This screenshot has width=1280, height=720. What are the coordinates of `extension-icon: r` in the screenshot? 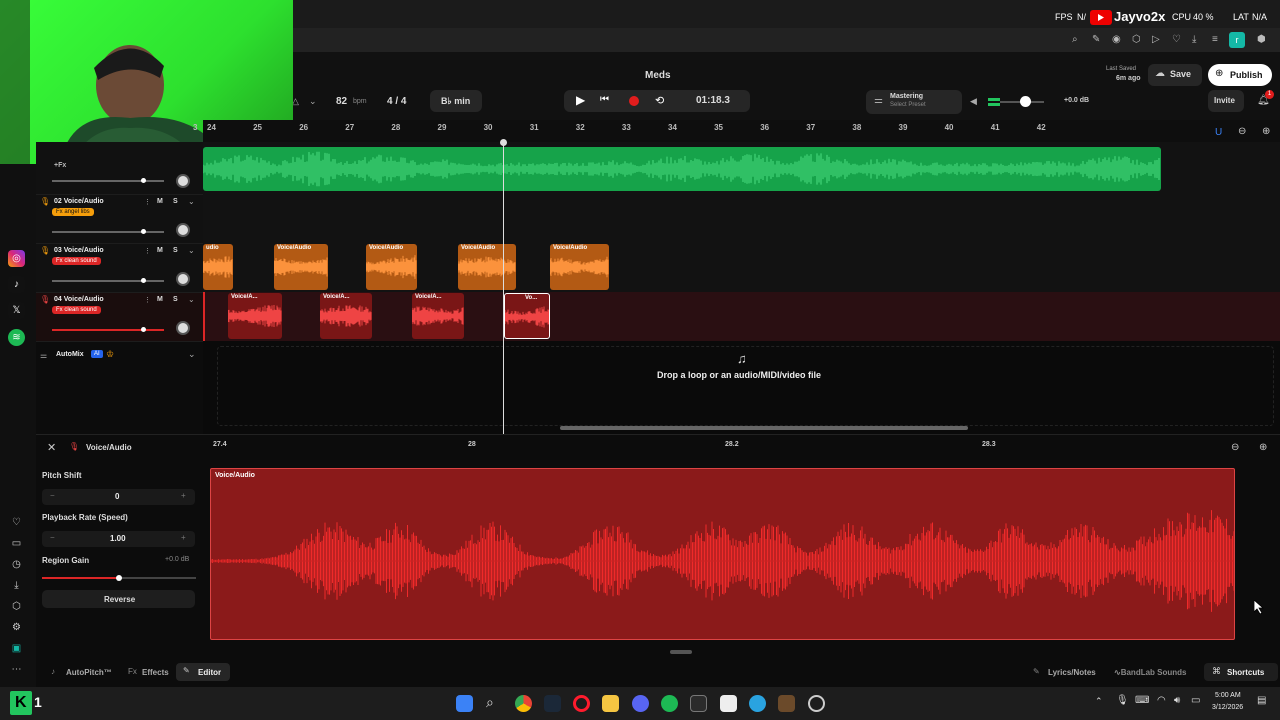 It's located at (1237, 40).